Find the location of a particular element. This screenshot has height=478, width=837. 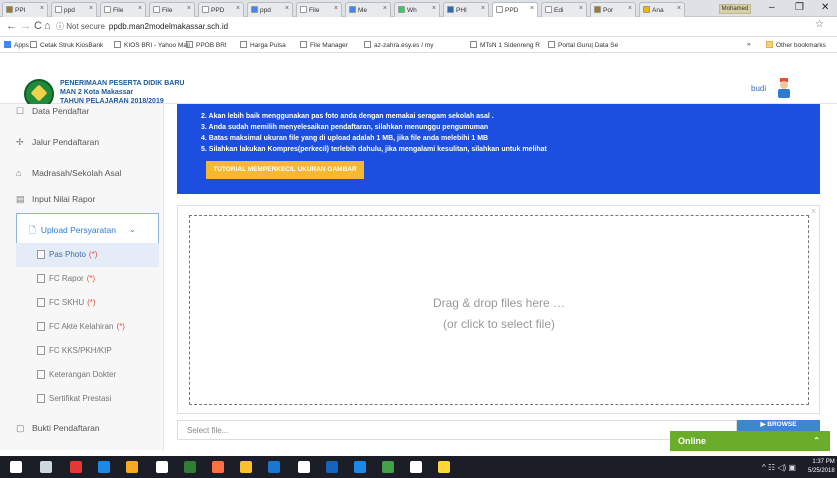

file-explorer-icon is located at coordinates (132, 467).